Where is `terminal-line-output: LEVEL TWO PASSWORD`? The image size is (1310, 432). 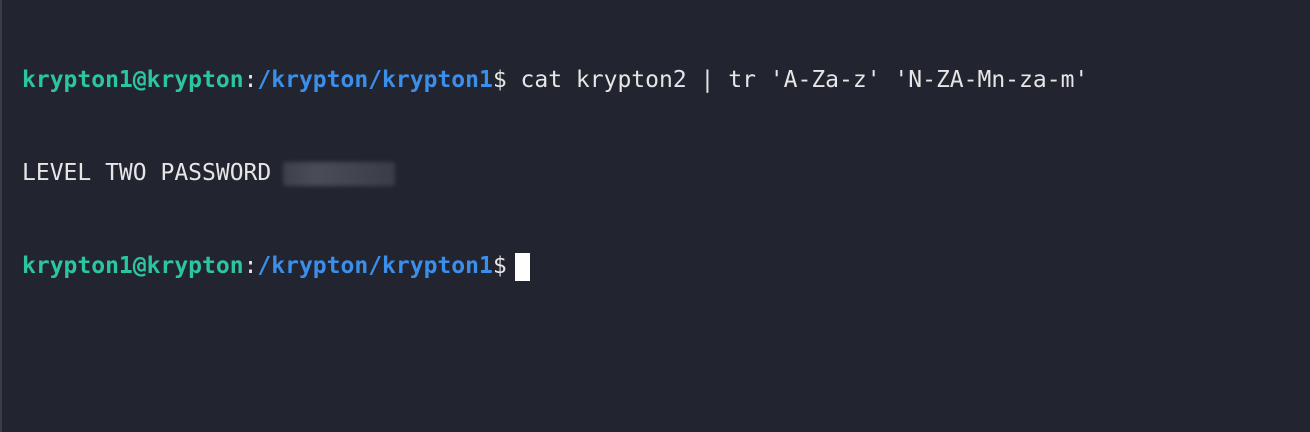 terminal-line-output: LEVEL TWO PASSWORD is located at coordinates (666, 173).